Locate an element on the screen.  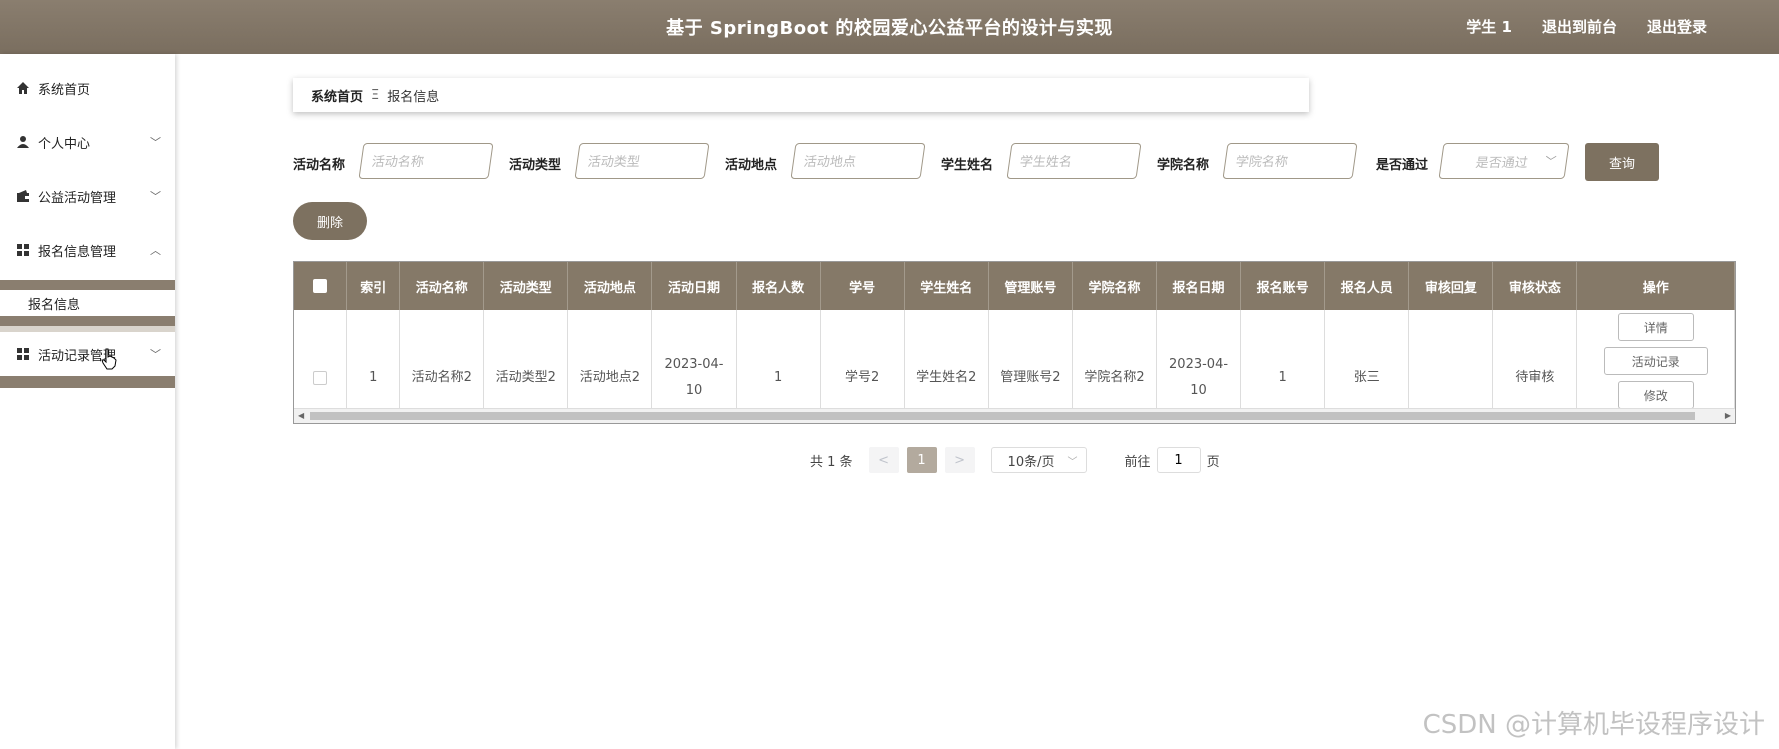
sidebar-item-home: 系统首页 is located at coordinates (87, 88).